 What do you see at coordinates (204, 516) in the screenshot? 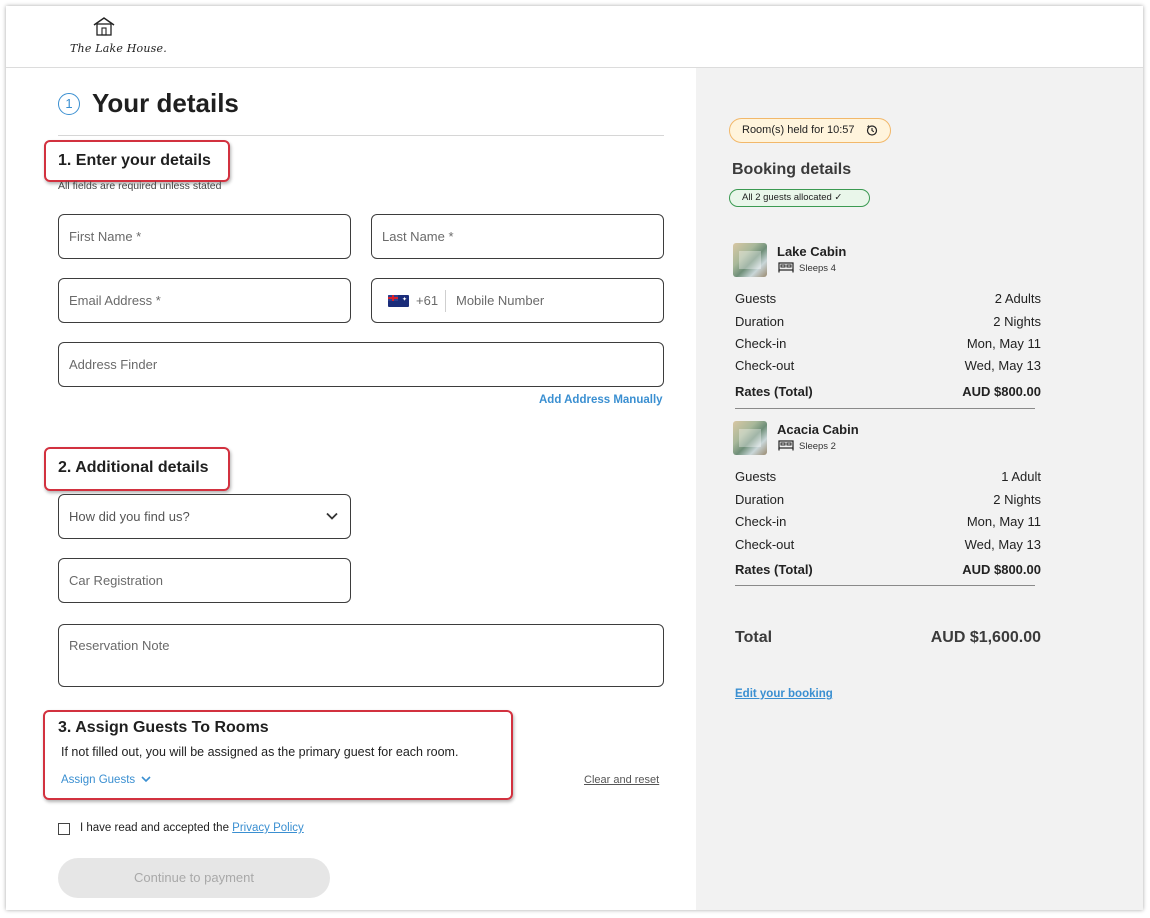
I see `how-found-select: How did you find us?` at bounding box center [204, 516].